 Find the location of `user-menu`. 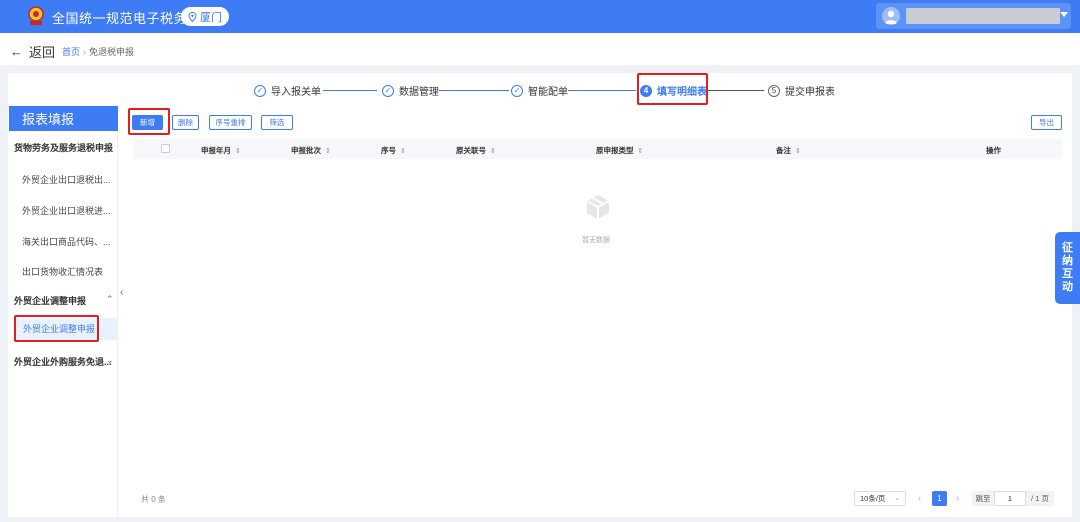

user-menu is located at coordinates (973, 16).